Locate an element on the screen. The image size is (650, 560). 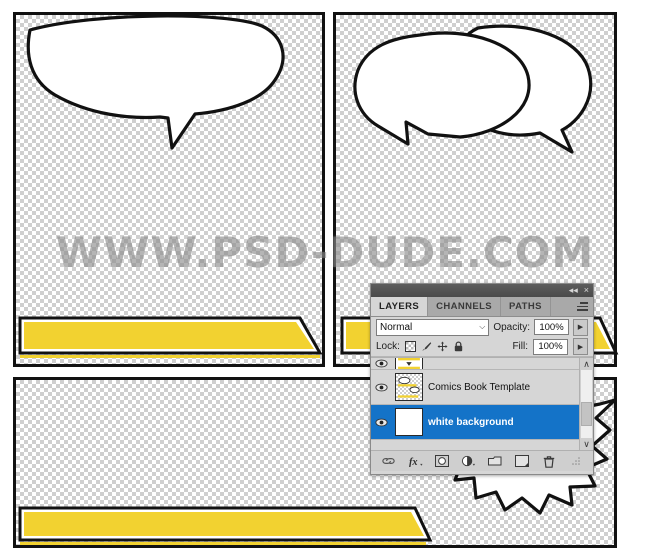
lock-label: Lock: is located at coordinates (388, 346).